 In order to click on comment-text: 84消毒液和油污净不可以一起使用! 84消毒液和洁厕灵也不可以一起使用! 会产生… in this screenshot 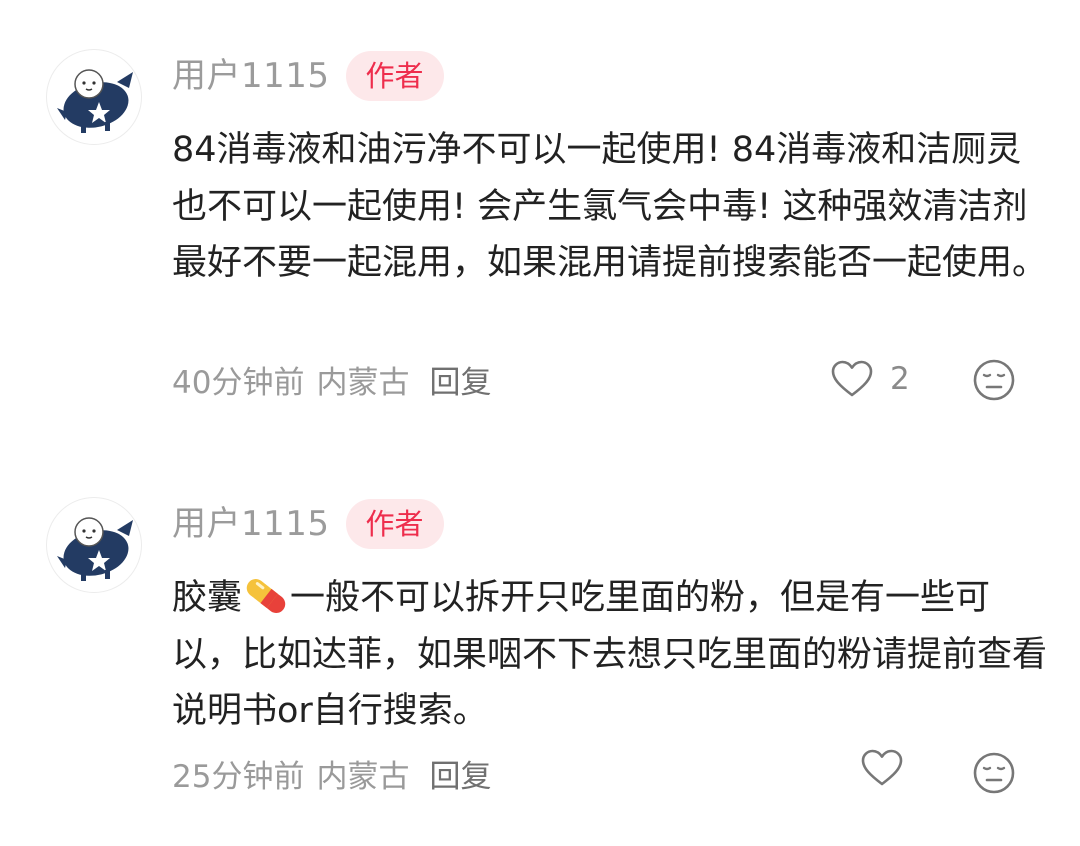, I will do `click(610, 206)`.